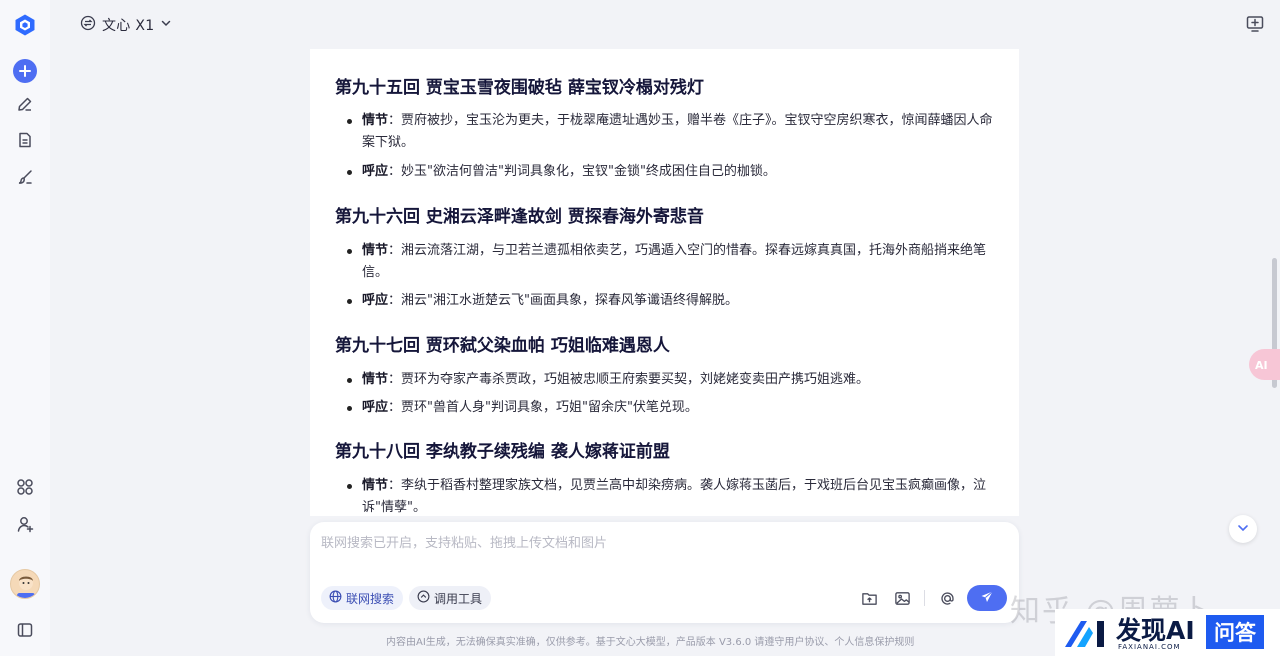 This screenshot has height=656, width=1280. Describe the element at coordinates (1087, 635) in the screenshot. I see `faxianai-logo-icon` at that location.